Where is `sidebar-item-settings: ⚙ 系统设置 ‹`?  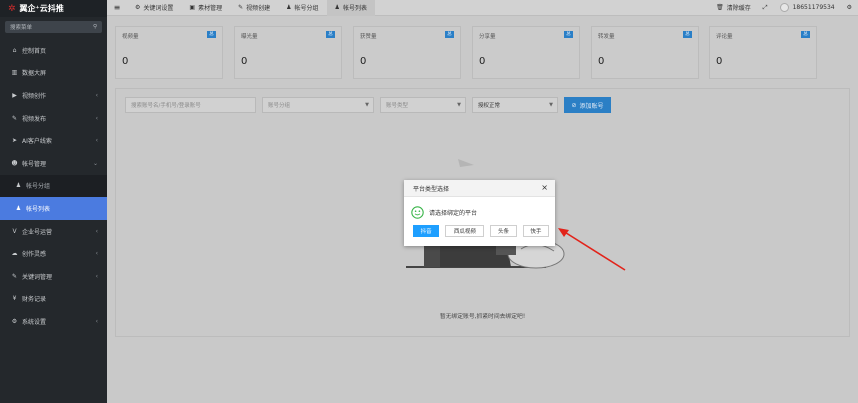
sidebar-item-settings: ⚙ 系统设置 ‹ is located at coordinates (53, 321).